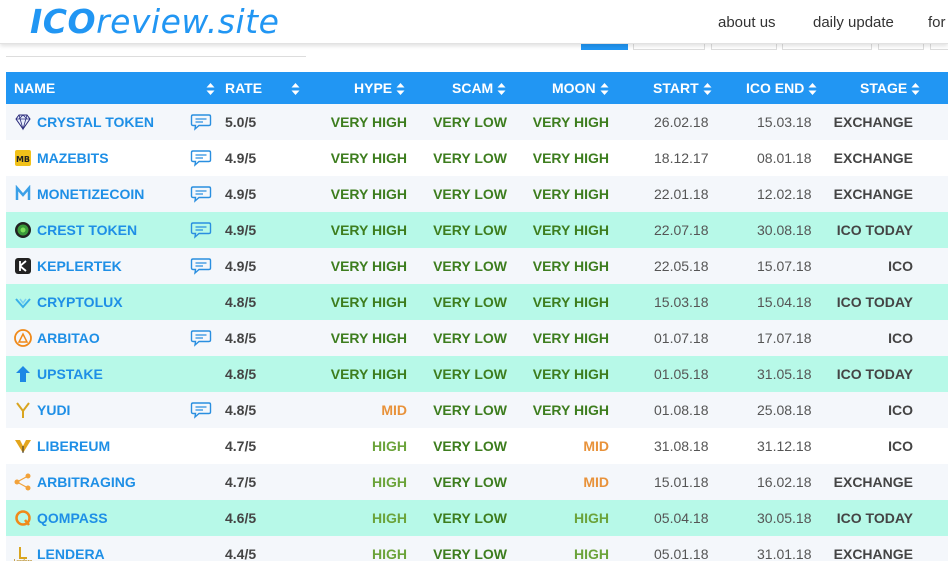  What do you see at coordinates (373, 88) in the screenshot?
I see `col-hype-label: HYPE` at bounding box center [373, 88].